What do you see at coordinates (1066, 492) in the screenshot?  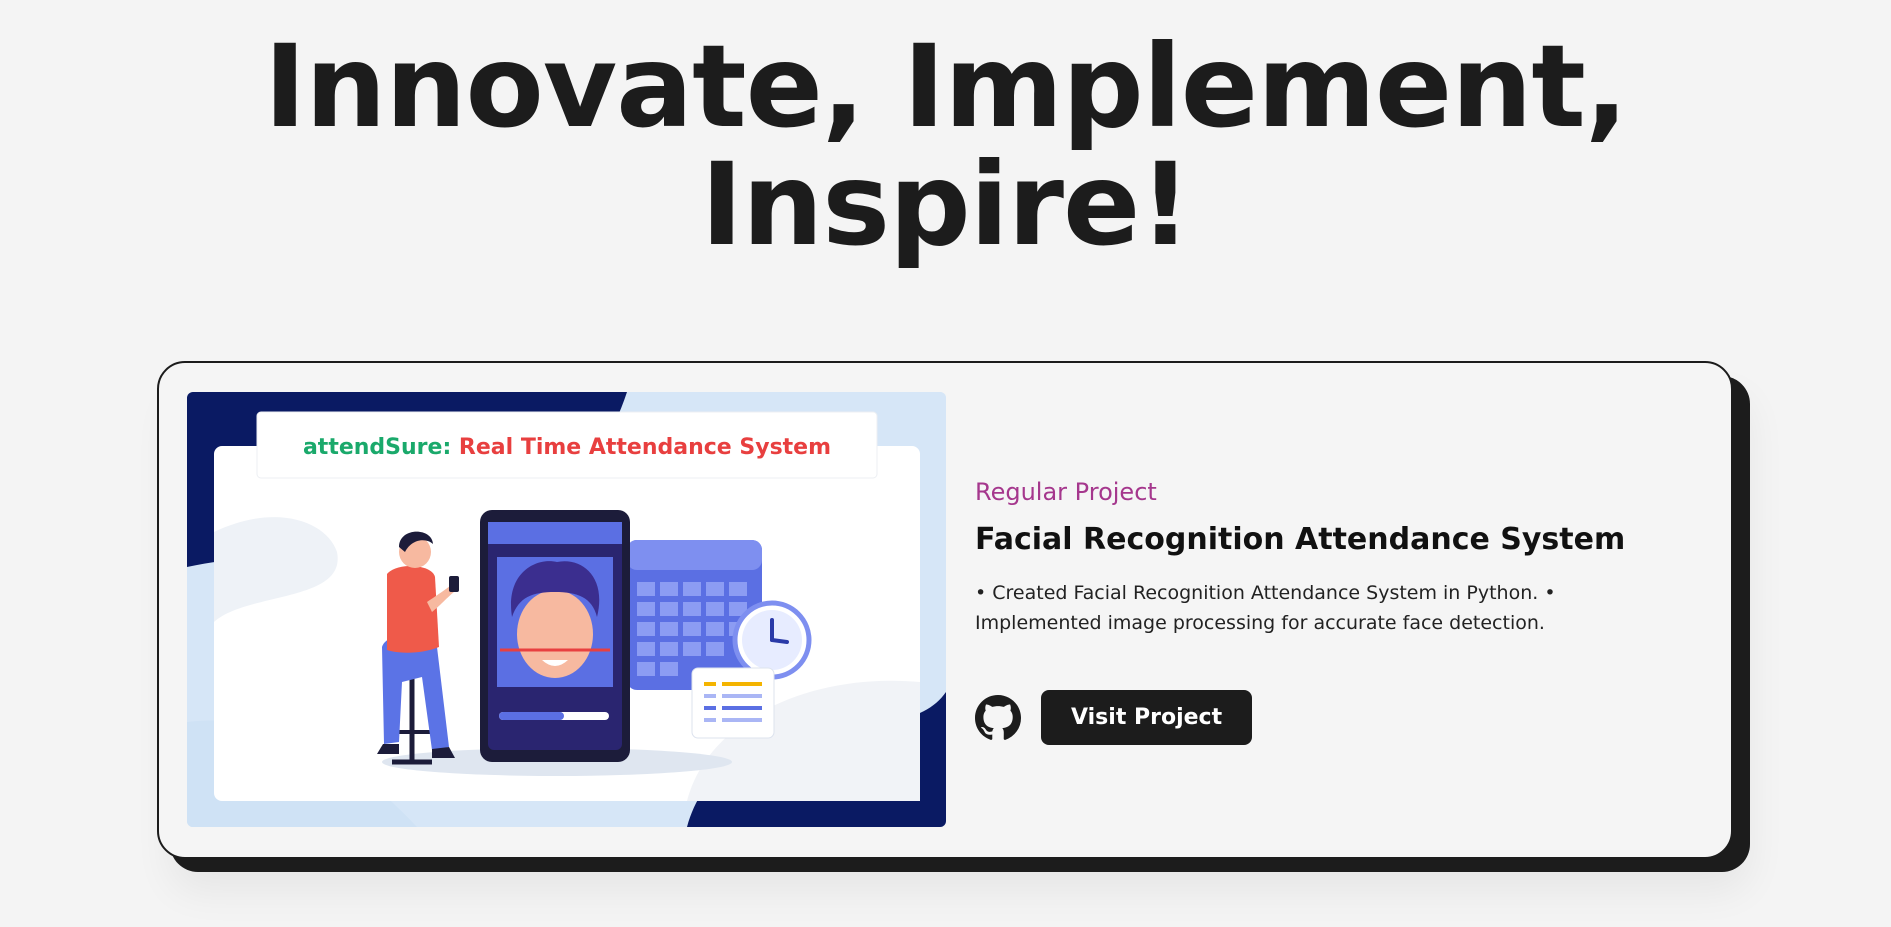 I see `project-tag: Regular Project` at bounding box center [1066, 492].